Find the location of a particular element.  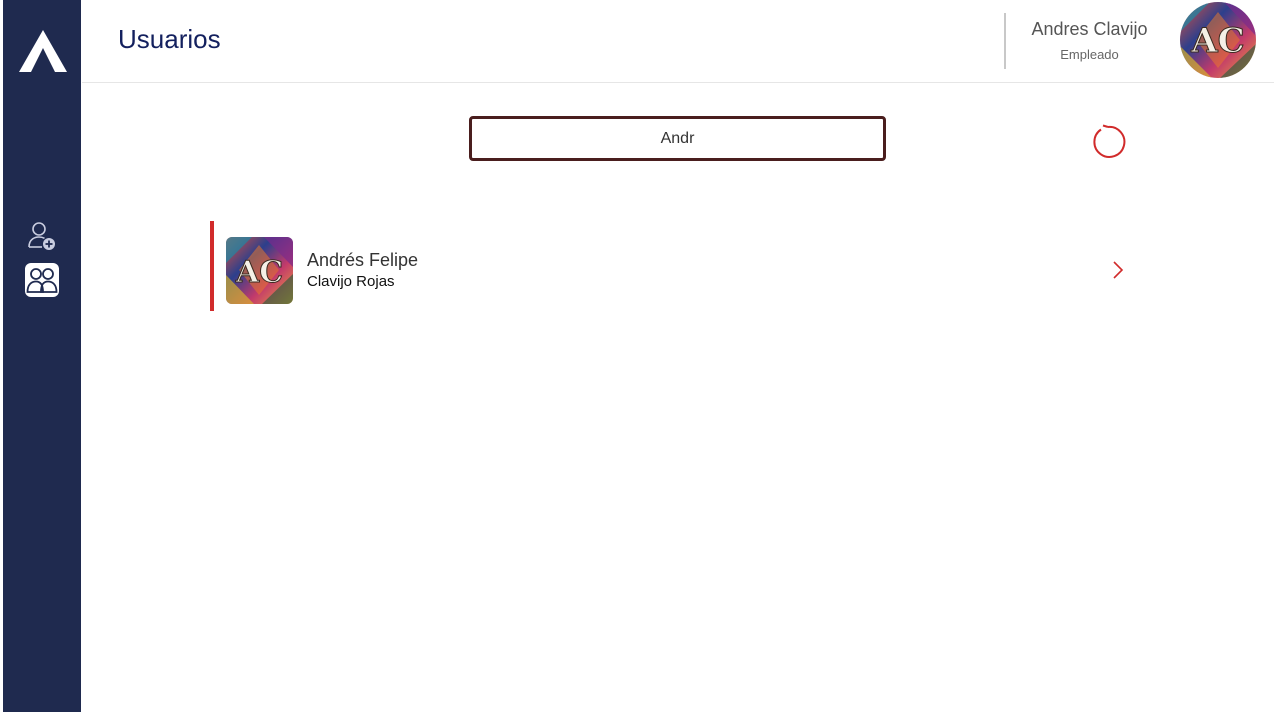

users-icon is located at coordinates (42, 280).